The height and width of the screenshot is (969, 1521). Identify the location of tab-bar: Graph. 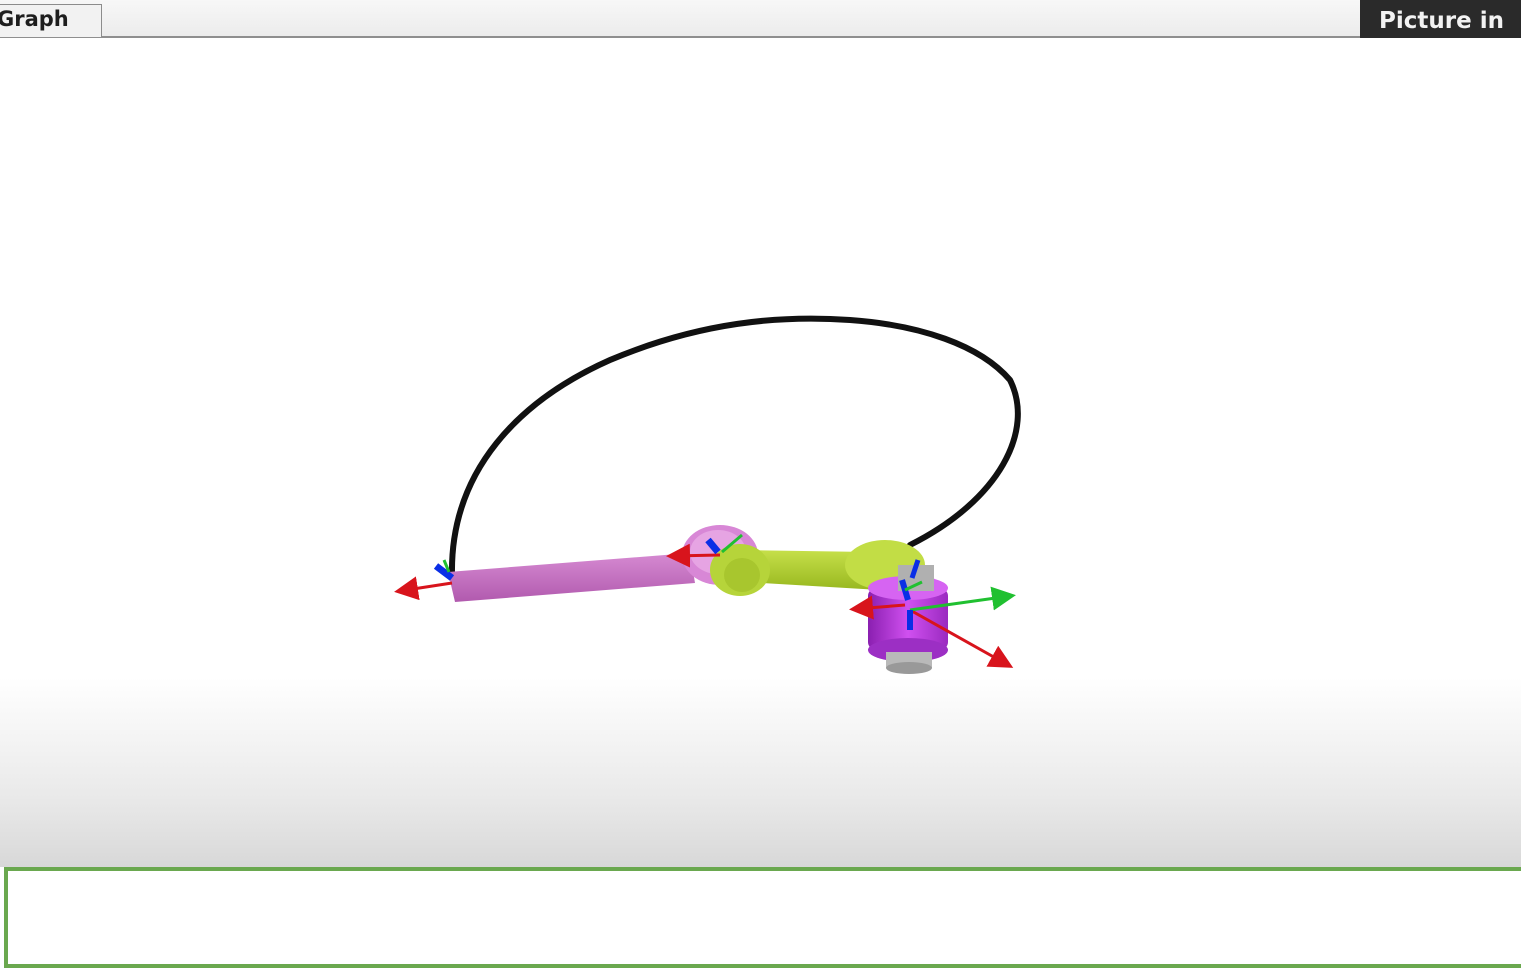
(760, 19).